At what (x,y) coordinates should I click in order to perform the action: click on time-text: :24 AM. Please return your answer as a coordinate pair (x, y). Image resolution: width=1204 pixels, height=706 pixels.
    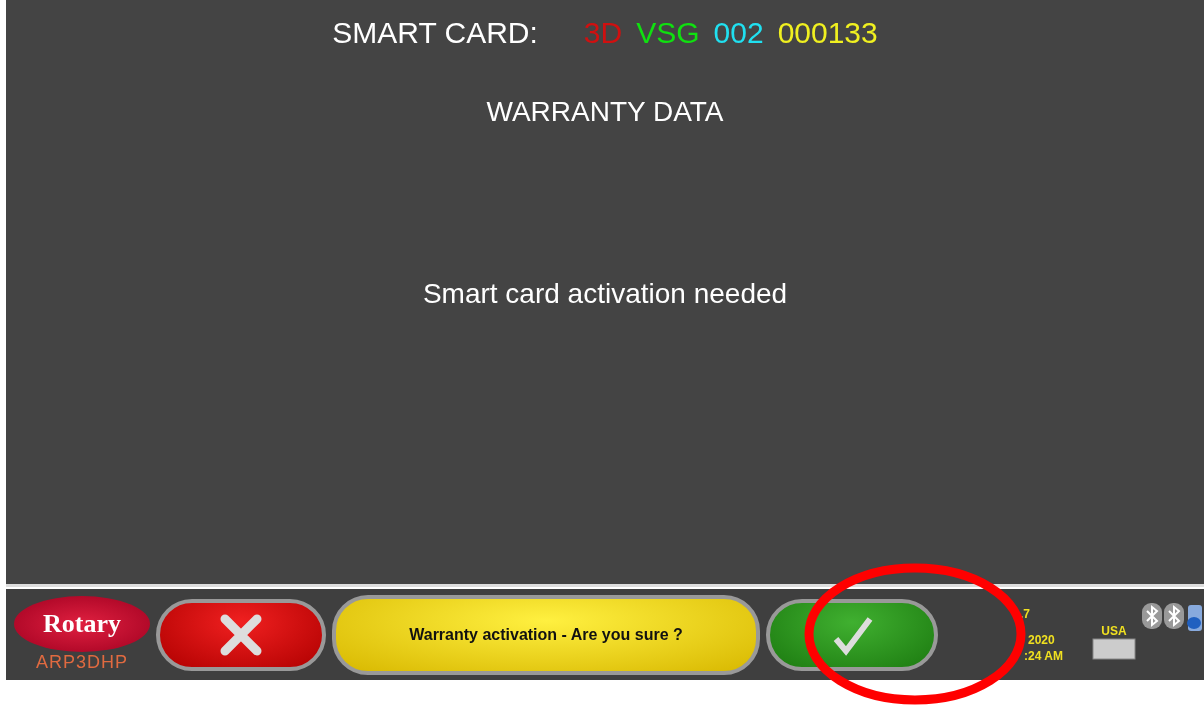
    Looking at the image, I should click on (1044, 655).